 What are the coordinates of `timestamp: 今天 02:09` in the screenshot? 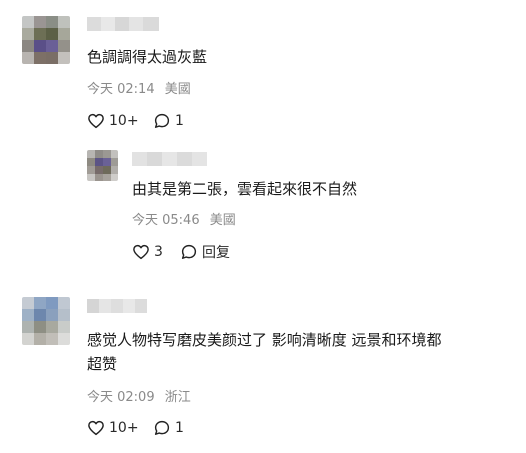 It's located at (121, 397).